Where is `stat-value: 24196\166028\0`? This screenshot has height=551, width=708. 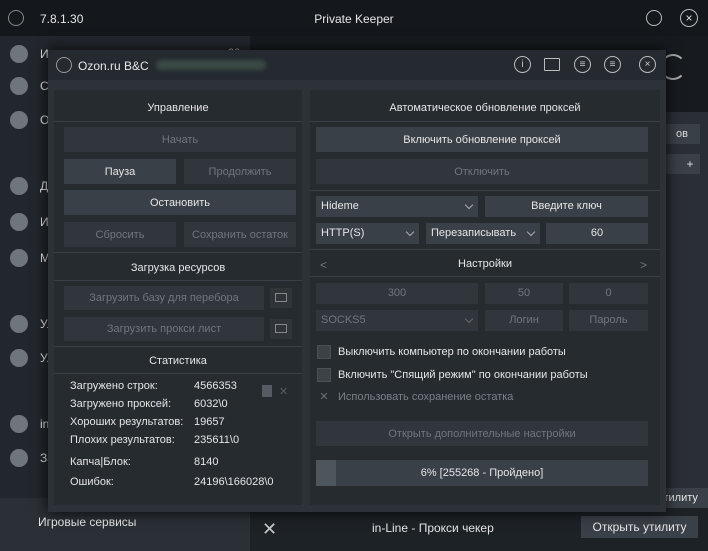 stat-value: 24196\166028\0 is located at coordinates (234, 482).